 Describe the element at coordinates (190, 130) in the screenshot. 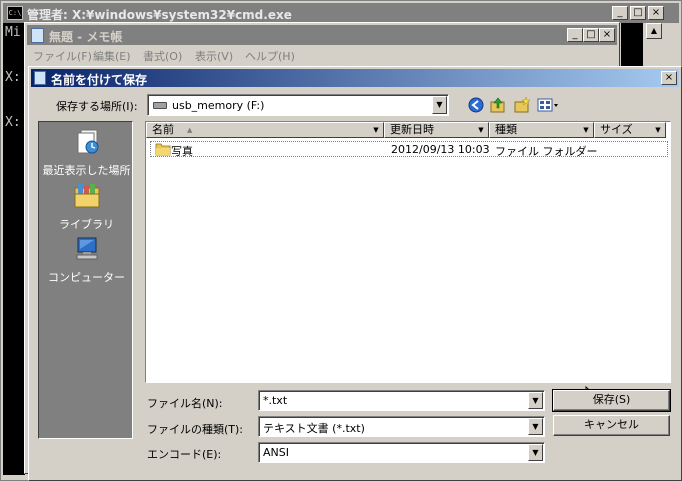

I see `sort-ascending-icon: ▲` at that location.